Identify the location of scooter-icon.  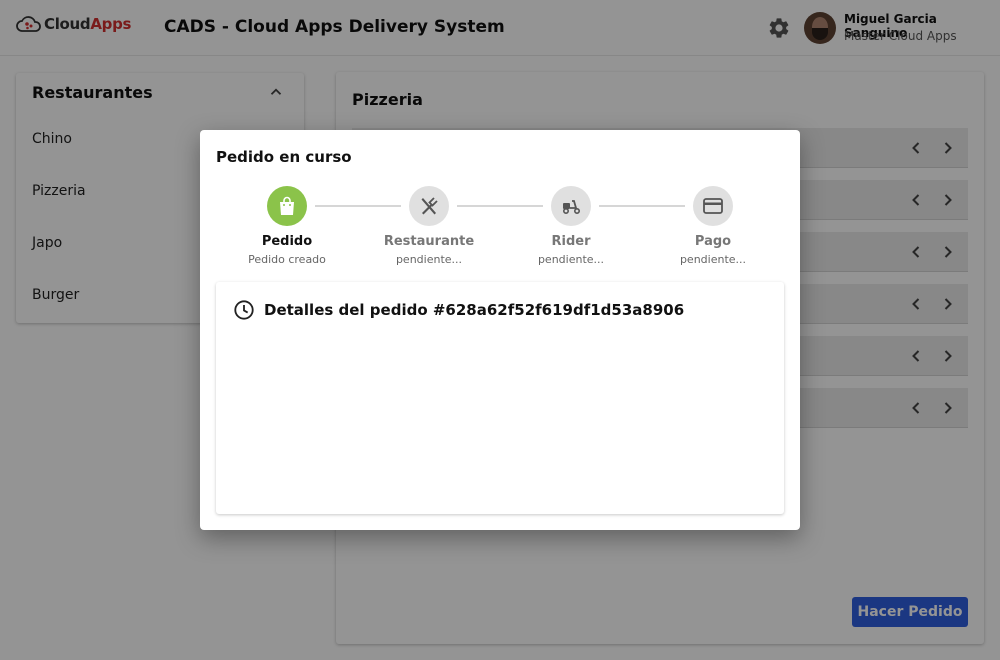
(571, 207).